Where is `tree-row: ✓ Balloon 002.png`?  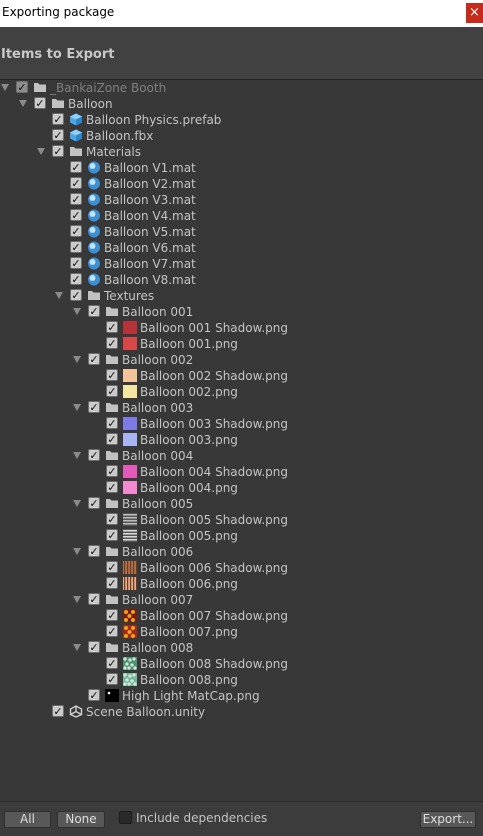
tree-row: ✓ Balloon 002.png is located at coordinates (241, 392).